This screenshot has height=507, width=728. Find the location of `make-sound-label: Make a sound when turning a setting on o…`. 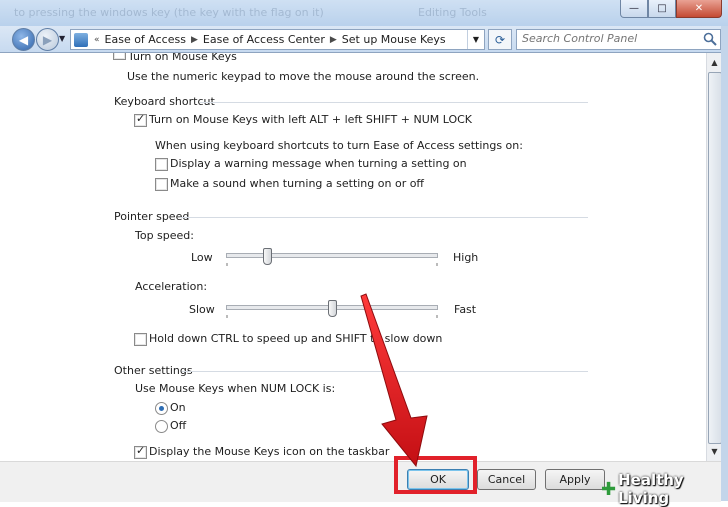

make-sound-label: Make a sound when turning a setting on o… is located at coordinates (297, 183).